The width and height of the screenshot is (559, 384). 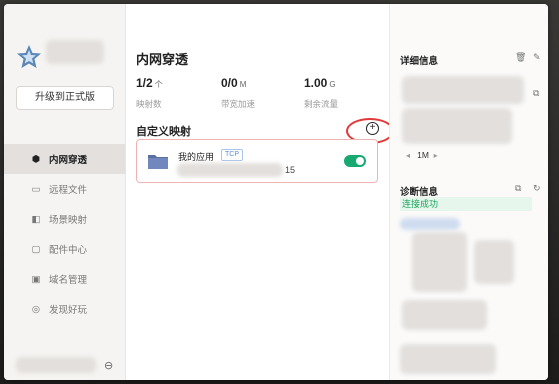 What do you see at coordinates (162, 59) in the screenshot?
I see `page-title: 内网穿透` at bounding box center [162, 59].